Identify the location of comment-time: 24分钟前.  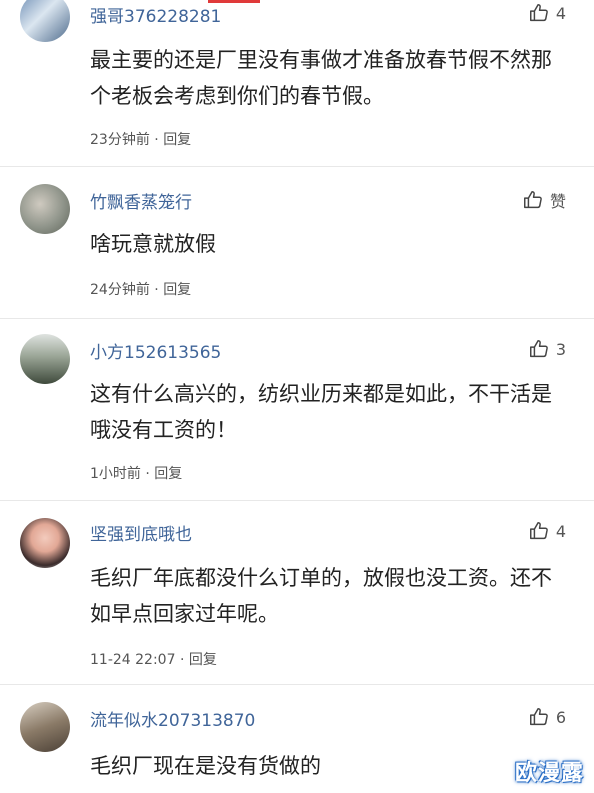
(120, 290).